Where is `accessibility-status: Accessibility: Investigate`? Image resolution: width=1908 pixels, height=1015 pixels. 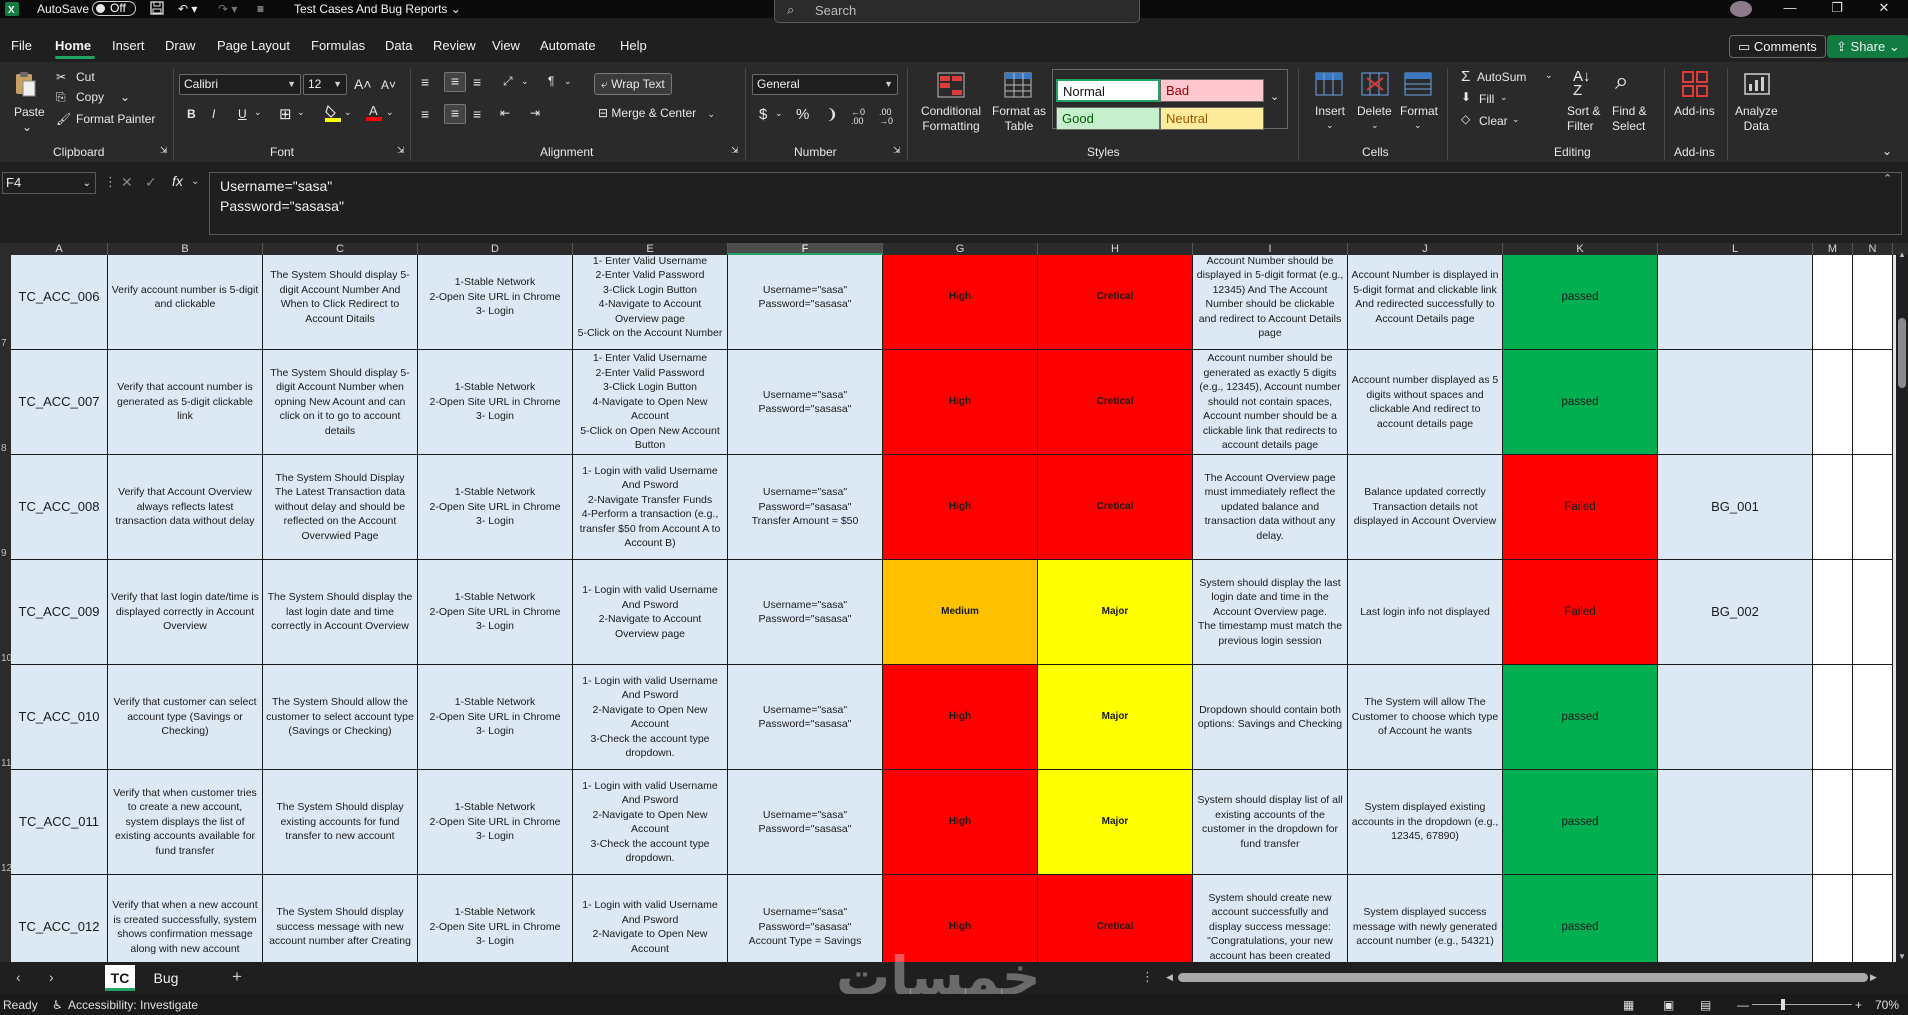
accessibility-status: Accessibility: Investigate is located at coordinates (133, 1005).